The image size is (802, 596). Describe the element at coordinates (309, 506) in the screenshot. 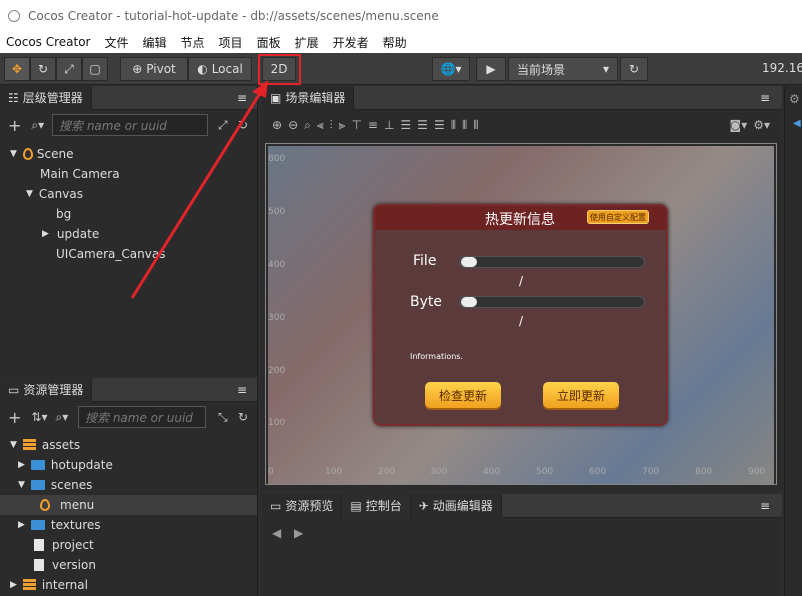

I see `tab-label: 资源预览` at that location.